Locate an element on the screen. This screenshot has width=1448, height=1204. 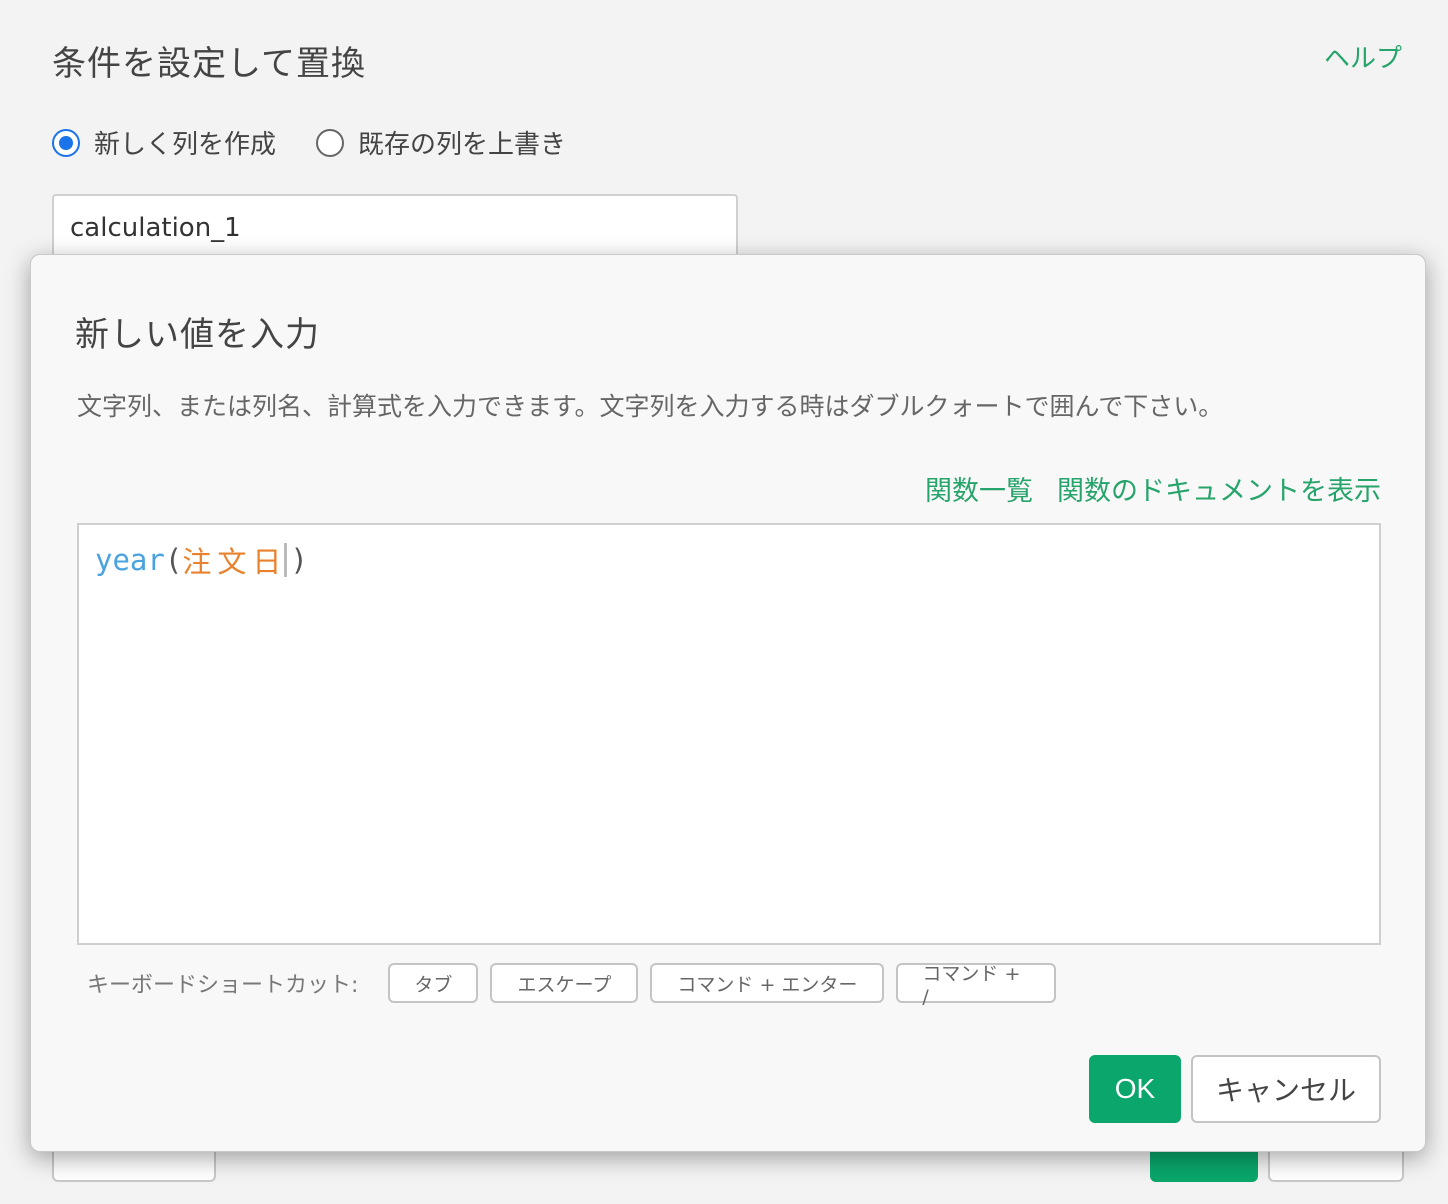
modal-title: 新しい値を入力 is located at coordinates (197, 335).